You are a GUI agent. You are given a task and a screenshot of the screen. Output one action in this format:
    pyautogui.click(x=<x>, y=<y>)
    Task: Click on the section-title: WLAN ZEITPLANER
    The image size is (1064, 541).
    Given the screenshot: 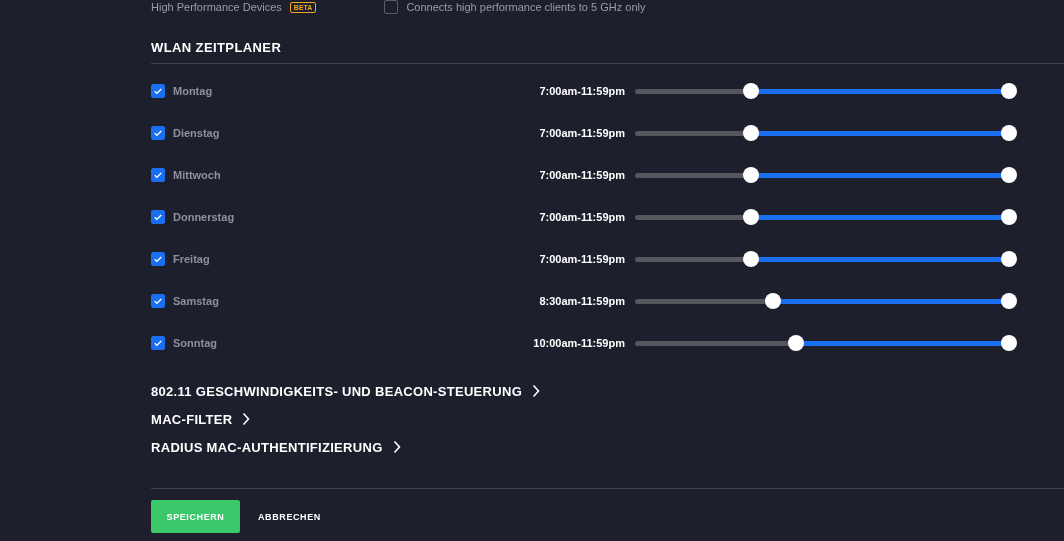 What is the action you would take?
    pyautogui.click(x=217, y=47)
    